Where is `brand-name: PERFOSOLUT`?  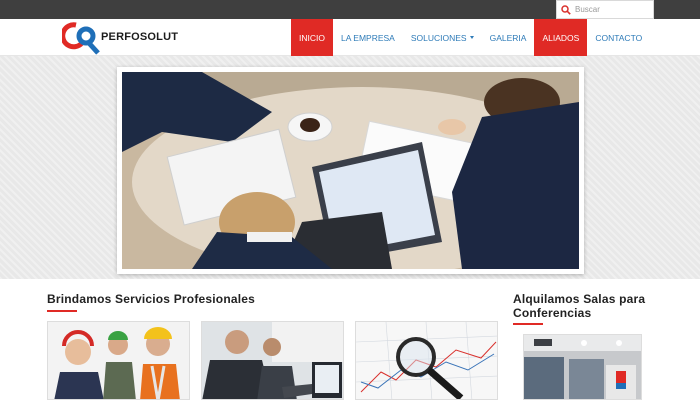
brand-name: PERFOSOLUT is located at coordinates (139, 37).